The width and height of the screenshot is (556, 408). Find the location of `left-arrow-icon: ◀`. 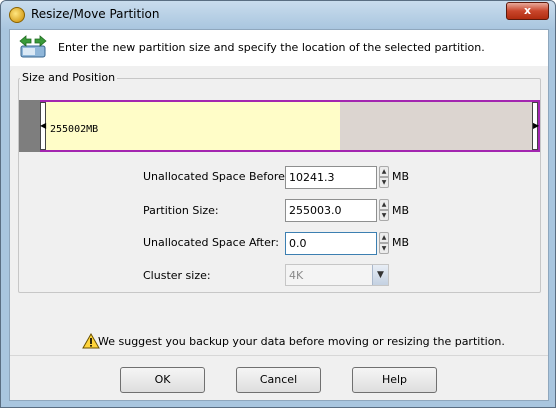

left-arrow-icon: ◀ is located at coordinates (43, 125).